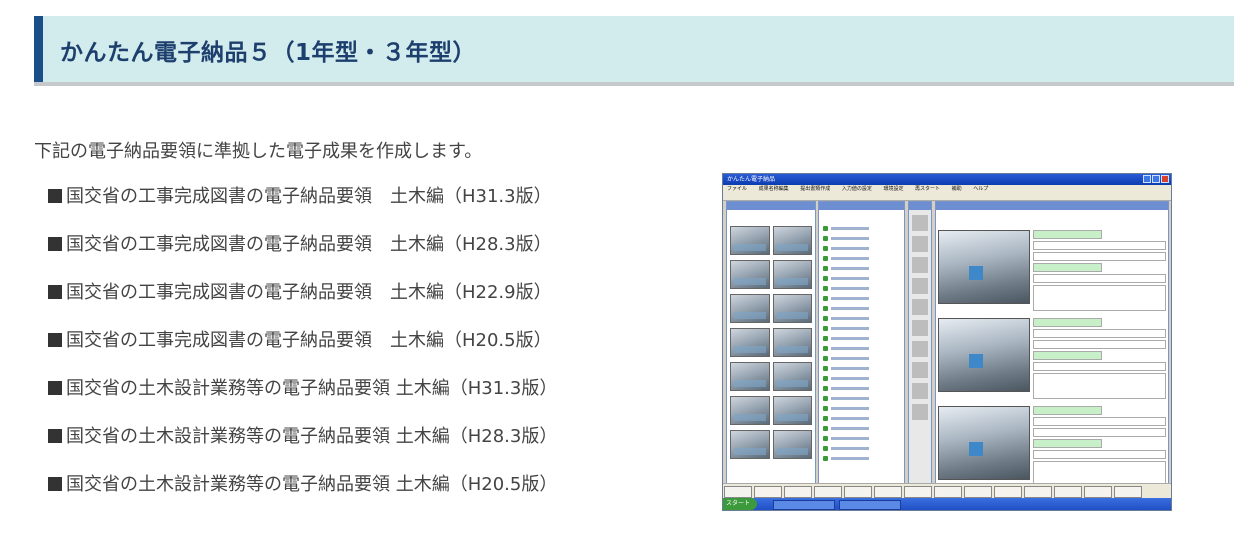  I want to click on app-toolbar, so click(947, 197).